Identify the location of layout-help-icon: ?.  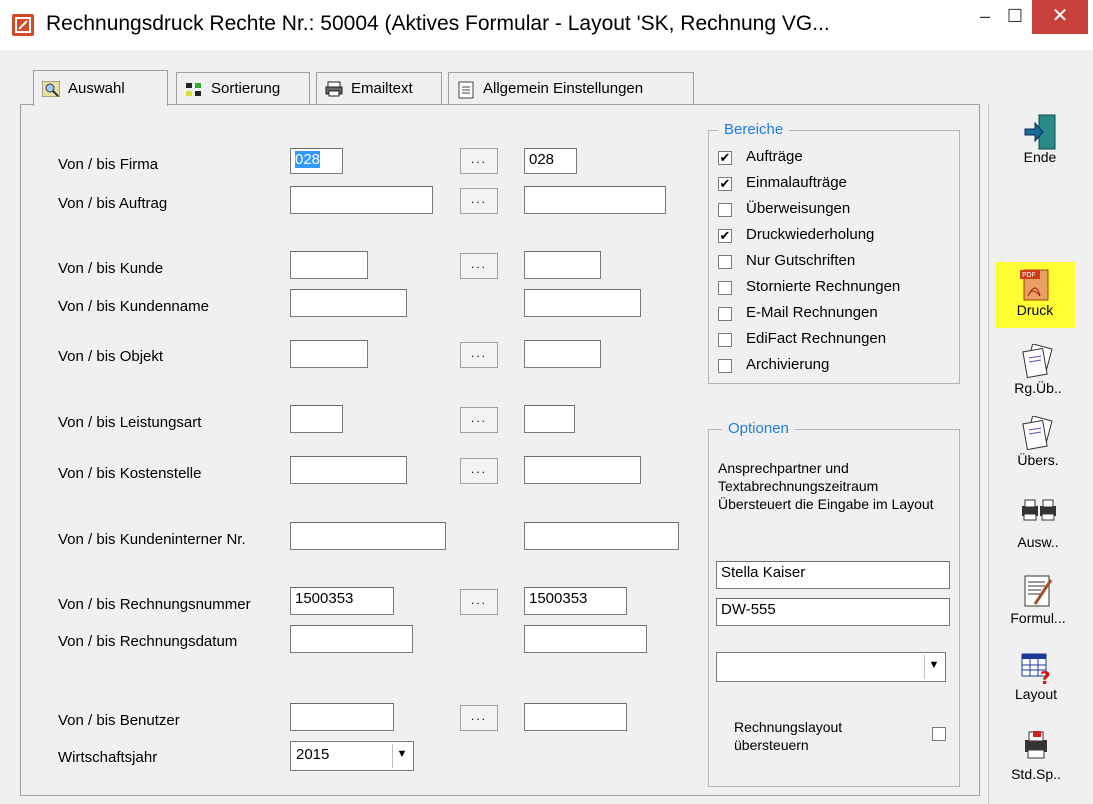
(1036, 669).